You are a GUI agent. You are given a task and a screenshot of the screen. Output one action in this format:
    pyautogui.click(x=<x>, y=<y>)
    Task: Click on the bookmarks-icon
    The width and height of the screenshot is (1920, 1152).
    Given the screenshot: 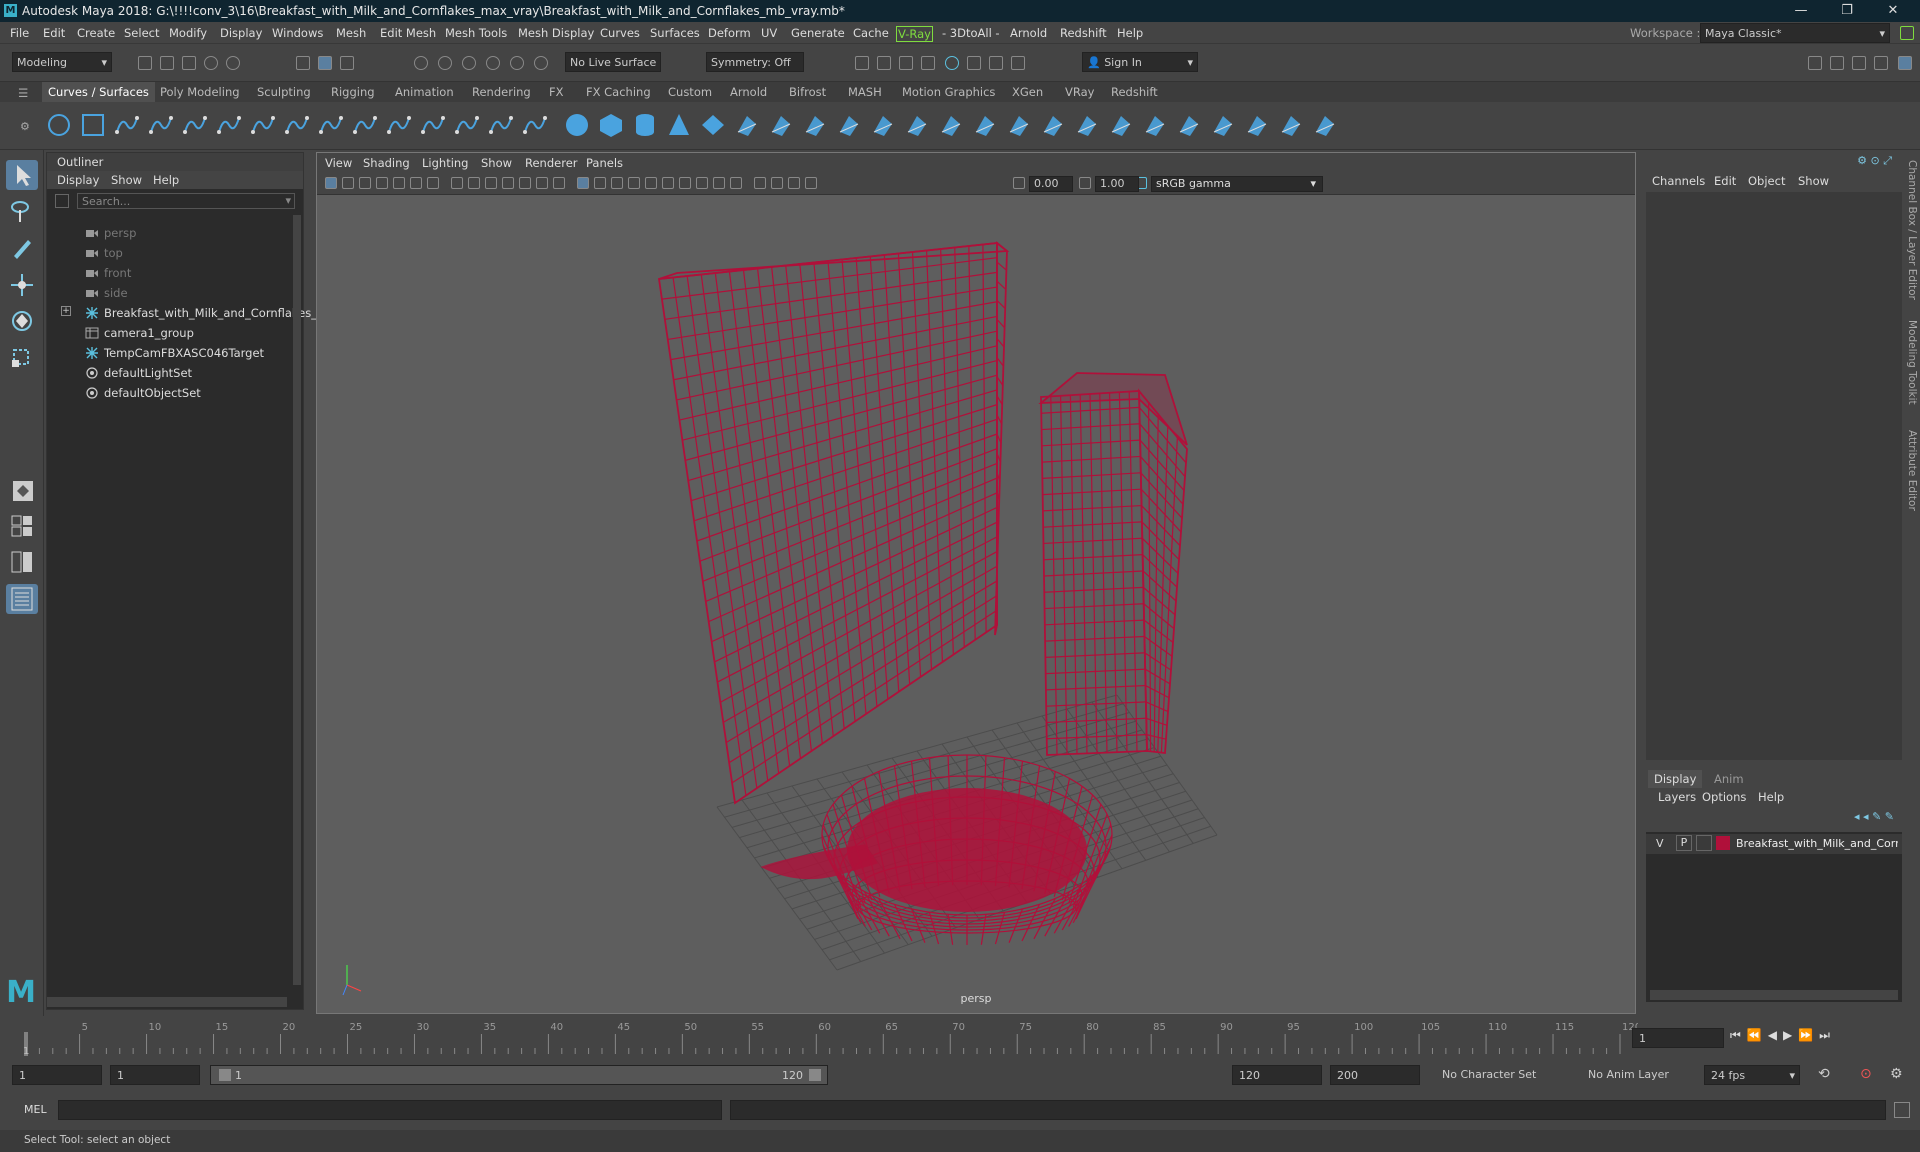 What is the action you would take?
    pyautogui.click(x=382, y=183)
    